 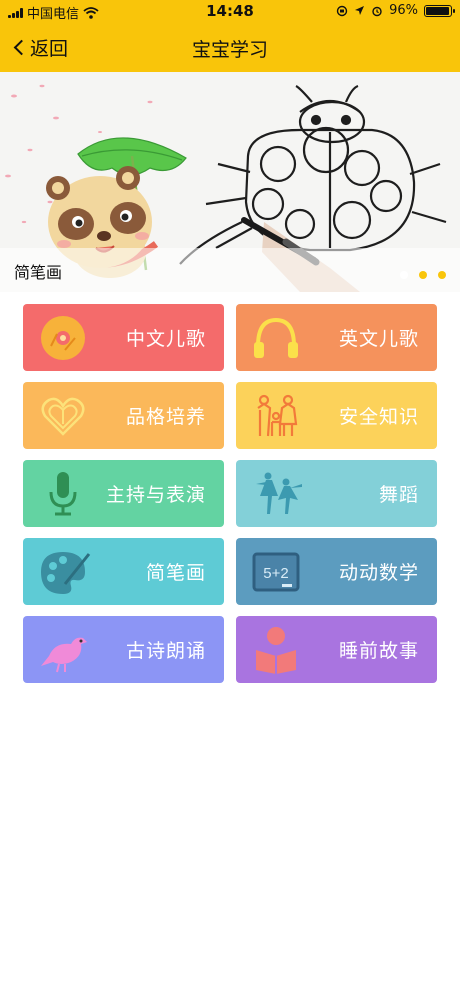 I want to click on page-title: 宝宝学习, so click(x=229, y=50).